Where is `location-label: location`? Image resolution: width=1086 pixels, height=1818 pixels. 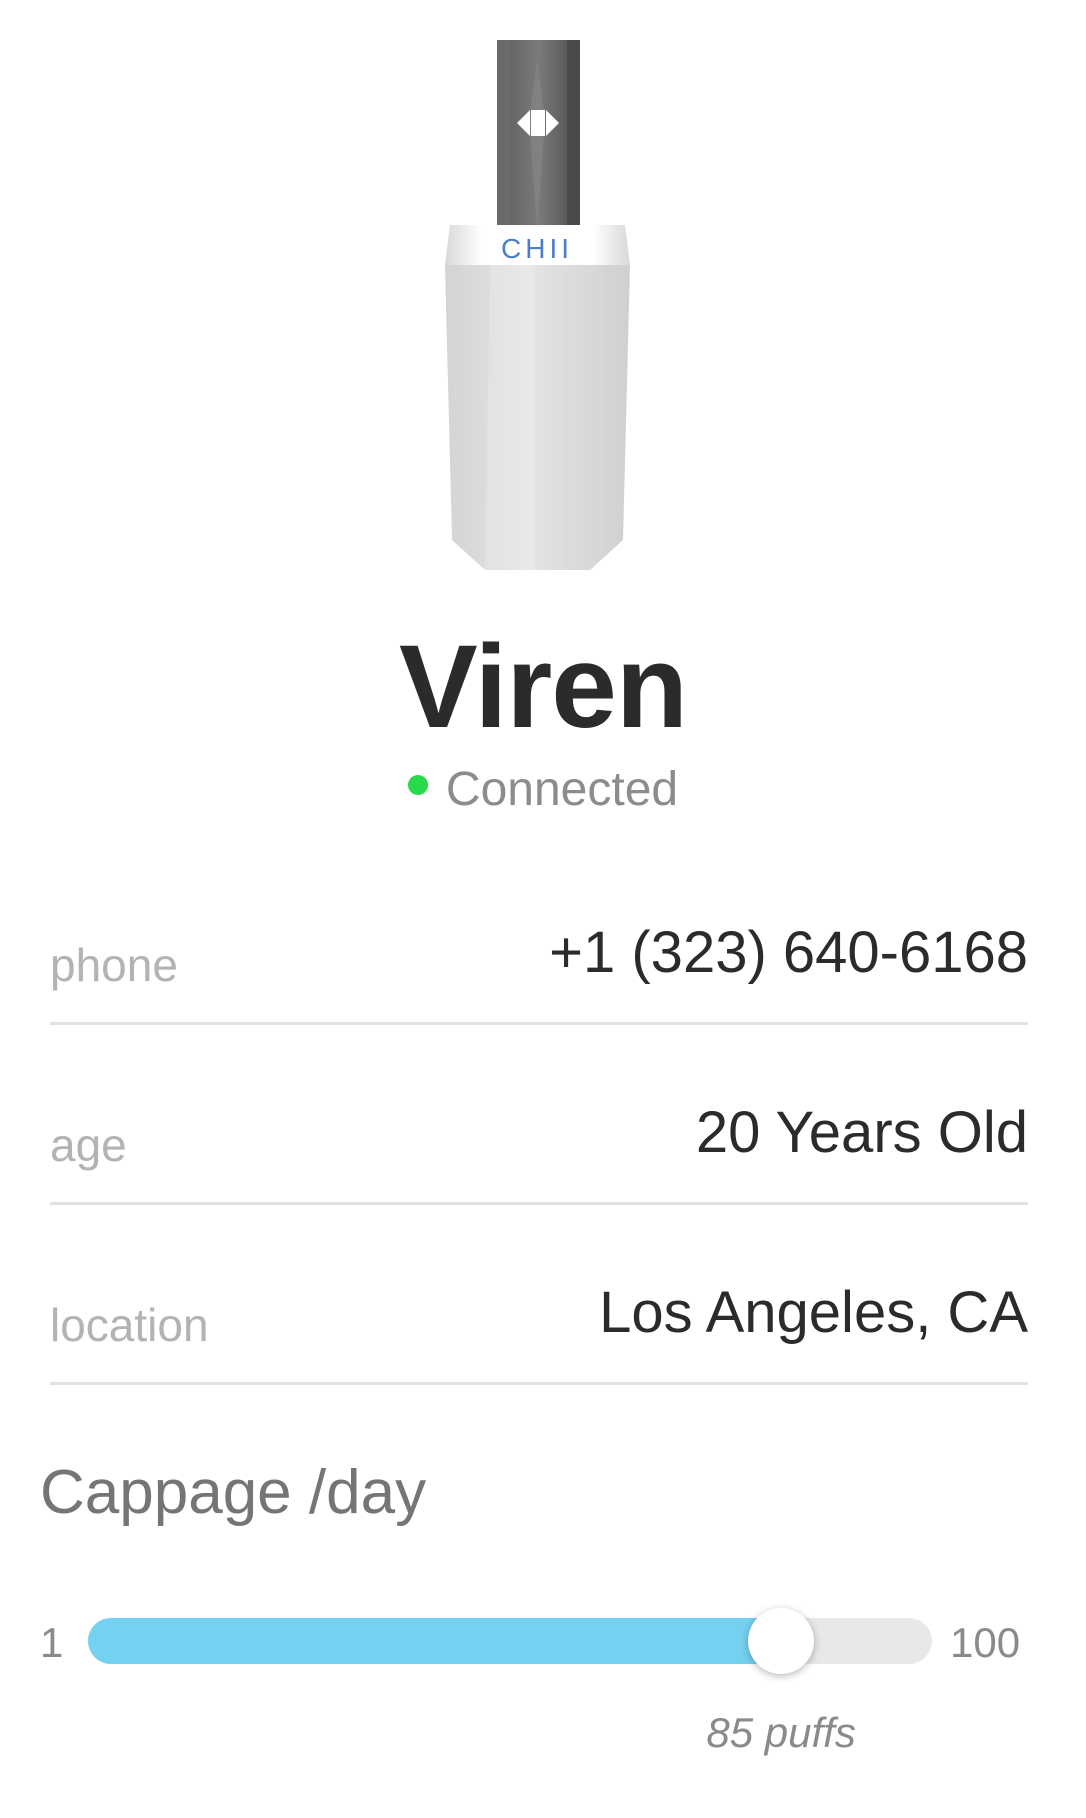 location-label: location is located at coordinates (129, 1325).